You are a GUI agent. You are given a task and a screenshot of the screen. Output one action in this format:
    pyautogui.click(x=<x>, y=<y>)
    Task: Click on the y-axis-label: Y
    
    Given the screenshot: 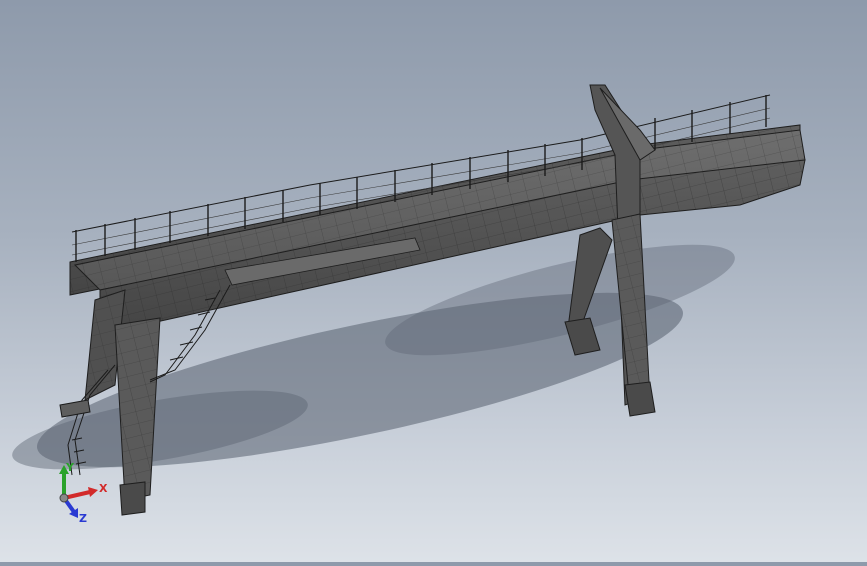 What is the action you would take?
    pyautogui.click(x=70, y=468)
    